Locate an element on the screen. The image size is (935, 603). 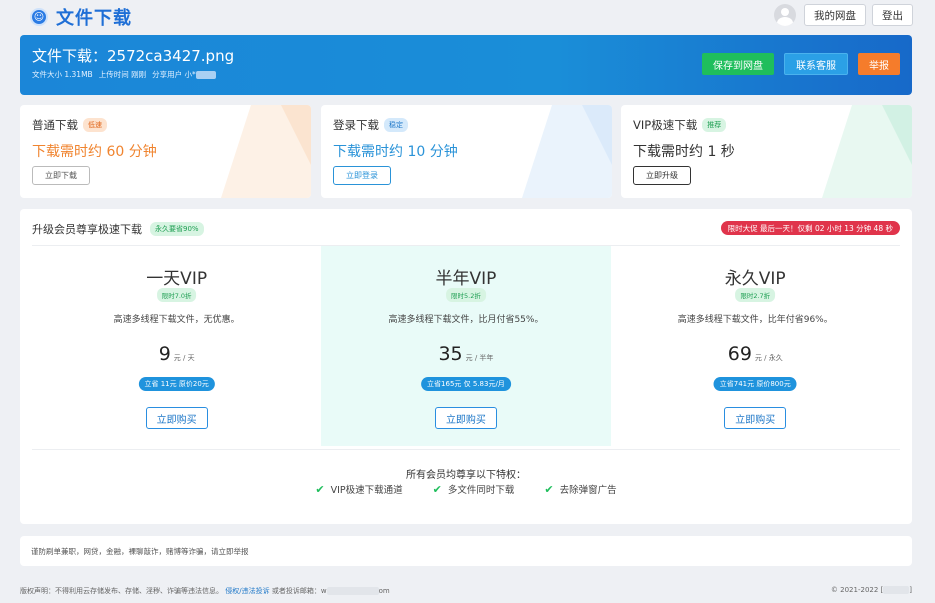
logo: ☺ 文件下载 is located at coordinates (81, 17).